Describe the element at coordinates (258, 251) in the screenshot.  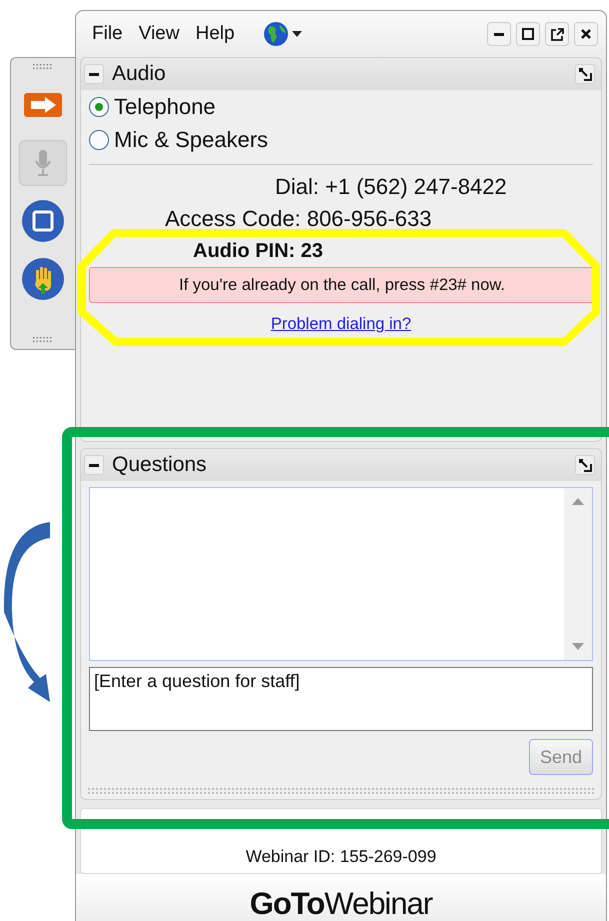
I see `audio-pin: Audio PIN: 23` at that location.